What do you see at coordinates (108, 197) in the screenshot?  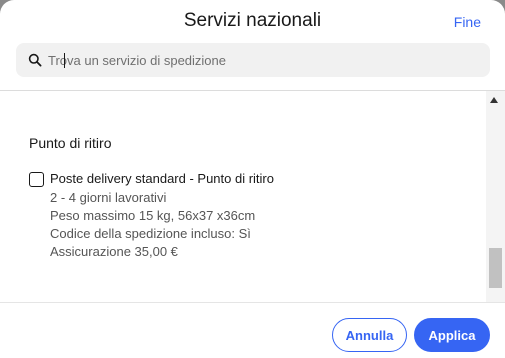 I see `service-delivery-time: 2 - 4 giorni lavorativi` at bounding box center [108, 197].